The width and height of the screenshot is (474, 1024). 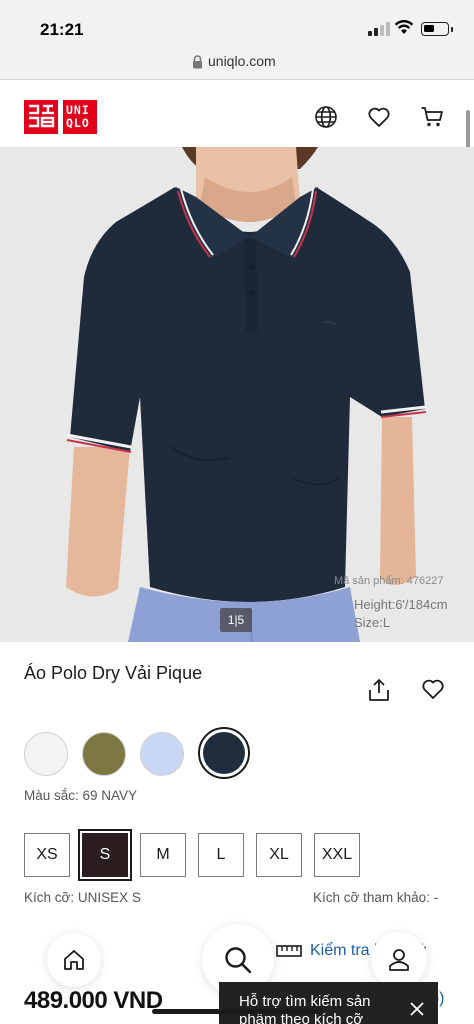 What do you see at coordinates (389, 581) in the screenshot?
I see `product-code: Mã sản phẩm: 476227` at bounding box center [389, 581].